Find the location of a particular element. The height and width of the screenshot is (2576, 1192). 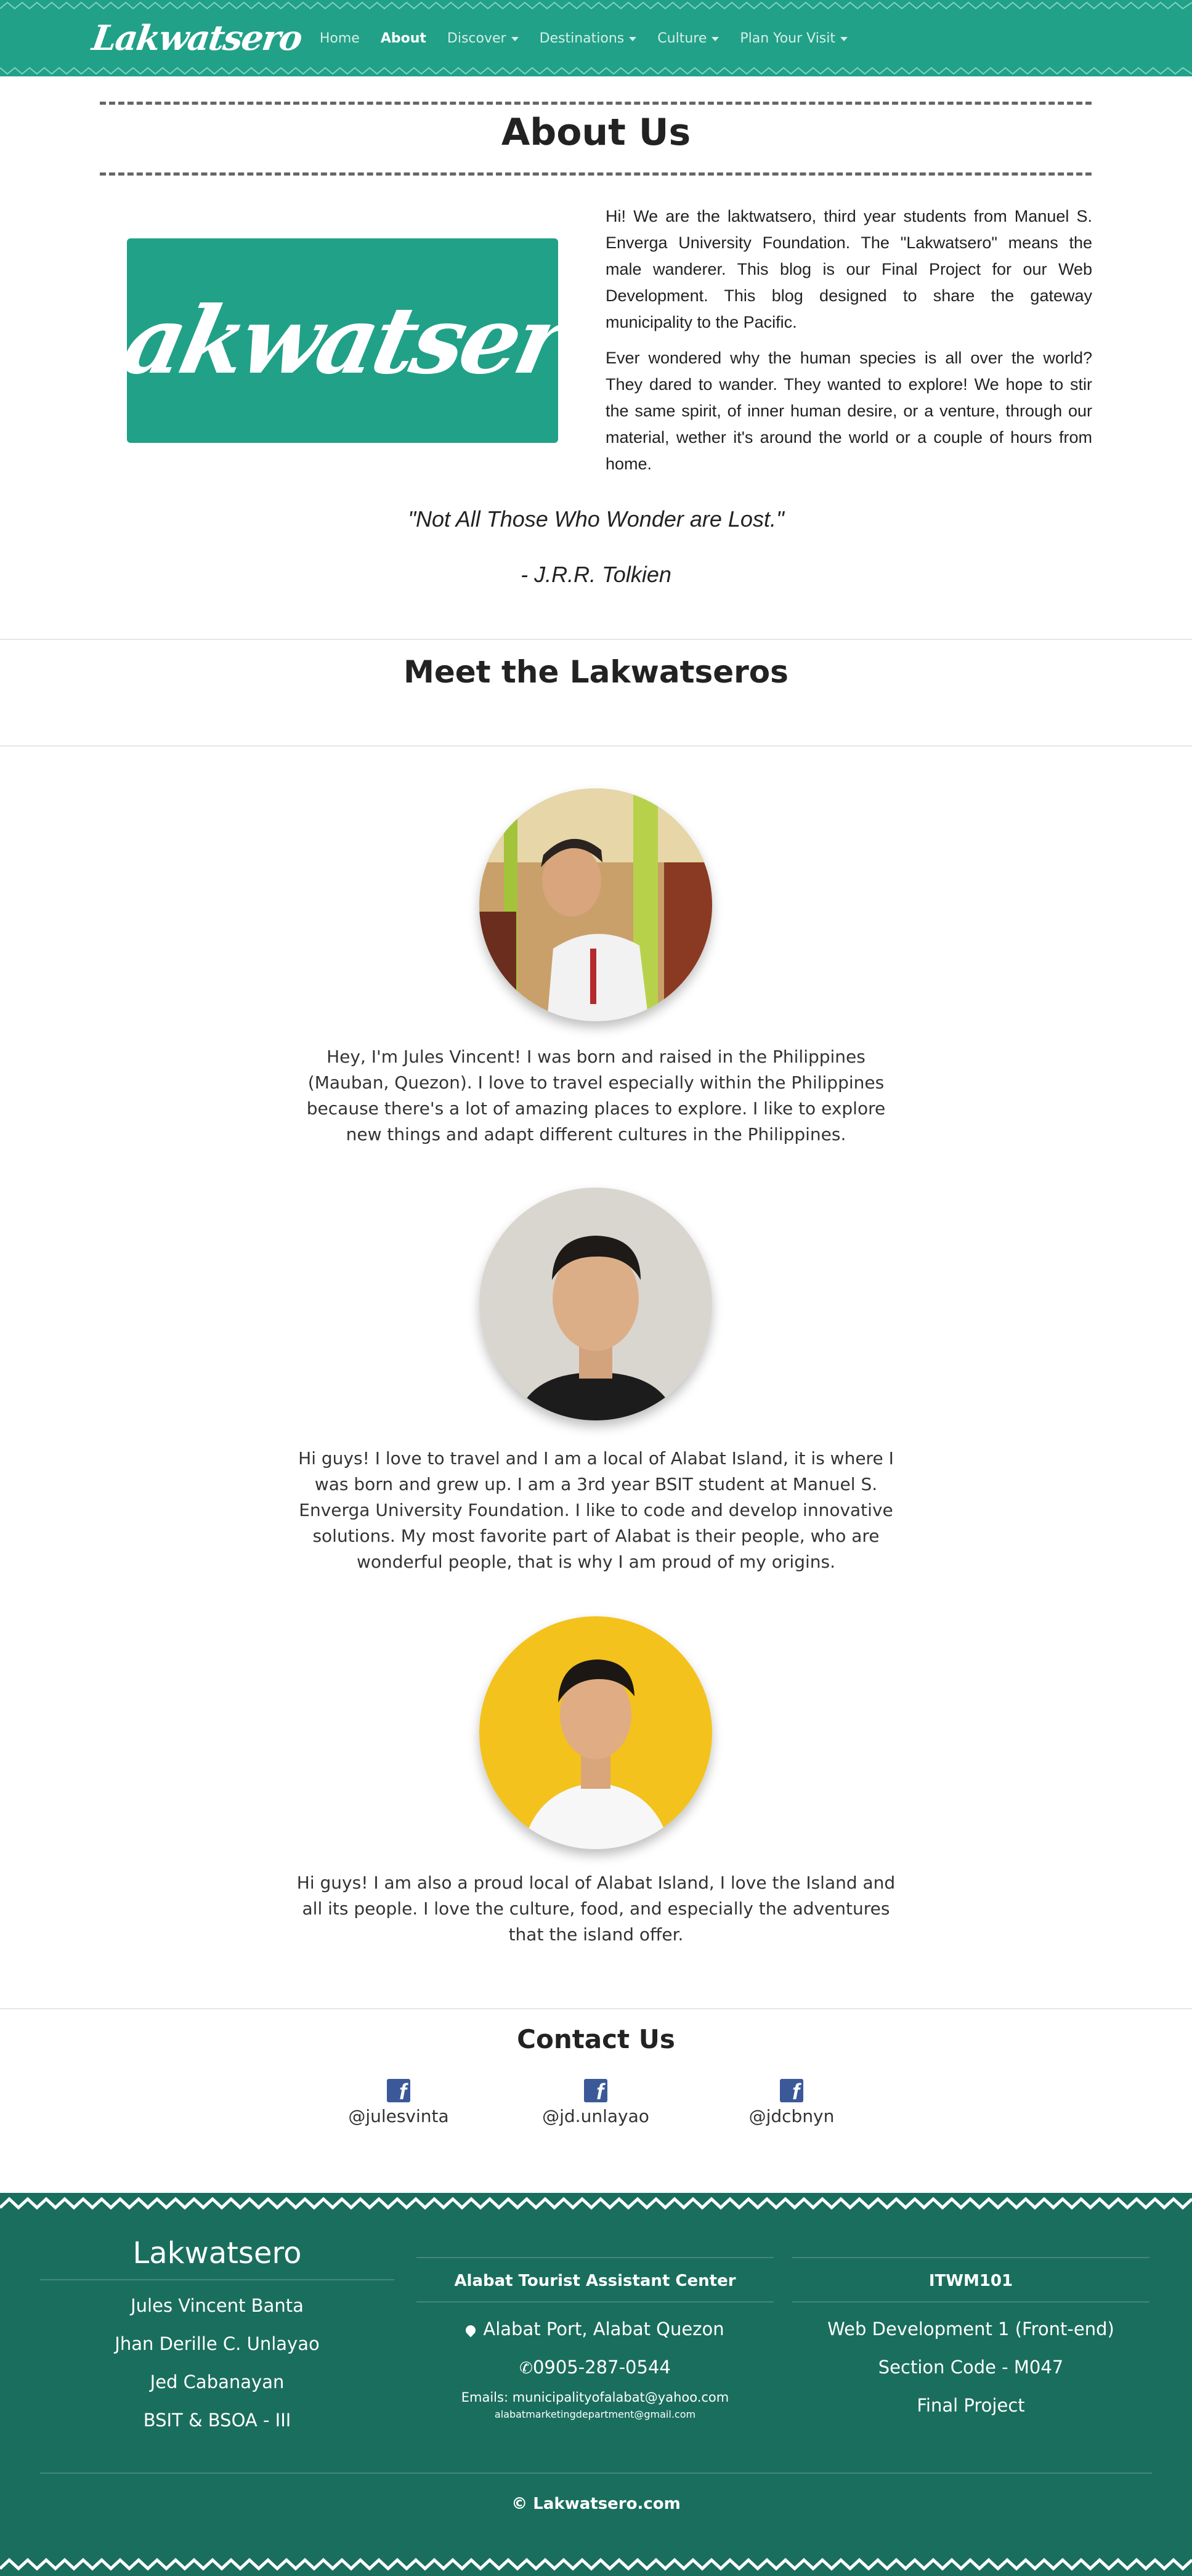

page-title: About Us is located at coordinates (596, 132).